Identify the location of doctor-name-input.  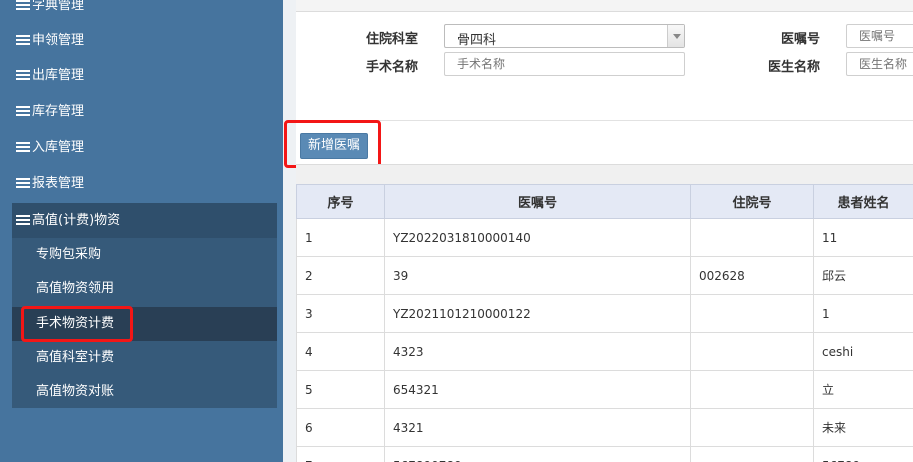
(879, 64).